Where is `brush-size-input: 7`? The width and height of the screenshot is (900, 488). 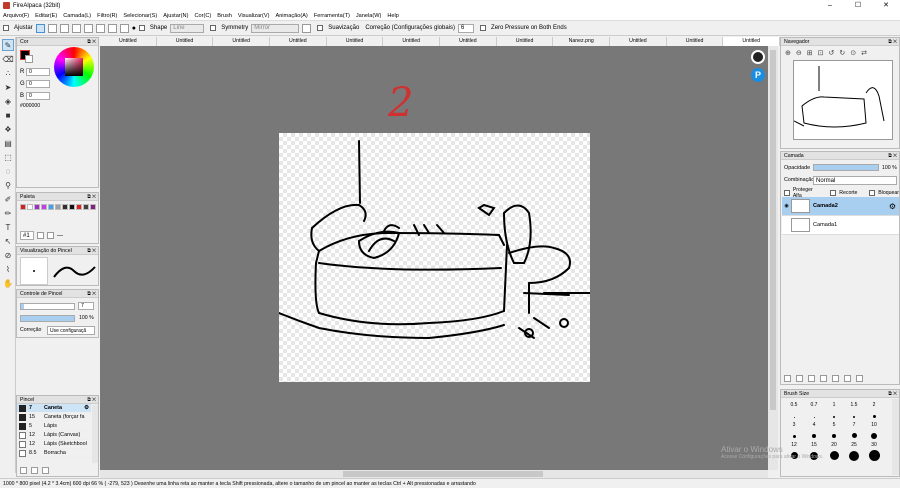
brush-size-input: 7 is located at coordinates (86, 306).